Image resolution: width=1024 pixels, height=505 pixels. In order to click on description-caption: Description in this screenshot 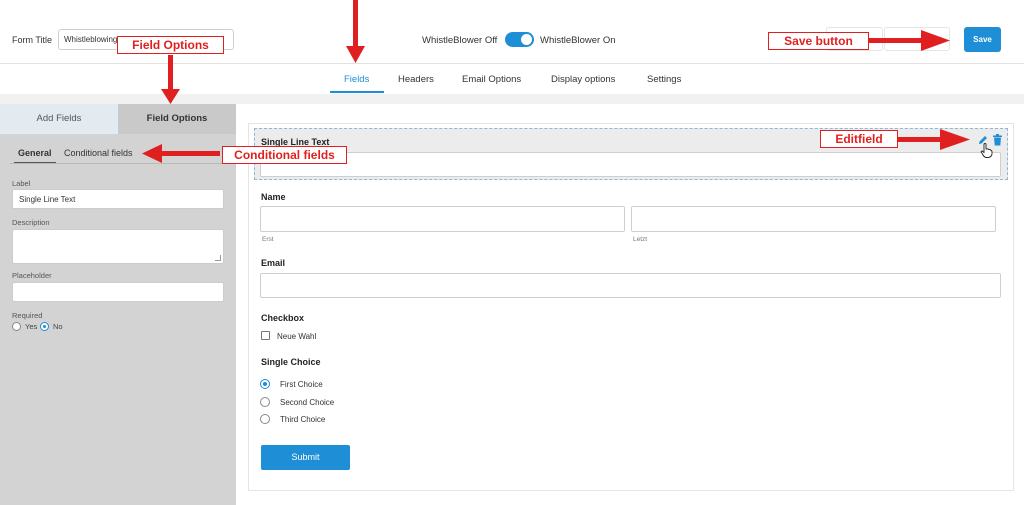, I will do `click(31, 222)`.